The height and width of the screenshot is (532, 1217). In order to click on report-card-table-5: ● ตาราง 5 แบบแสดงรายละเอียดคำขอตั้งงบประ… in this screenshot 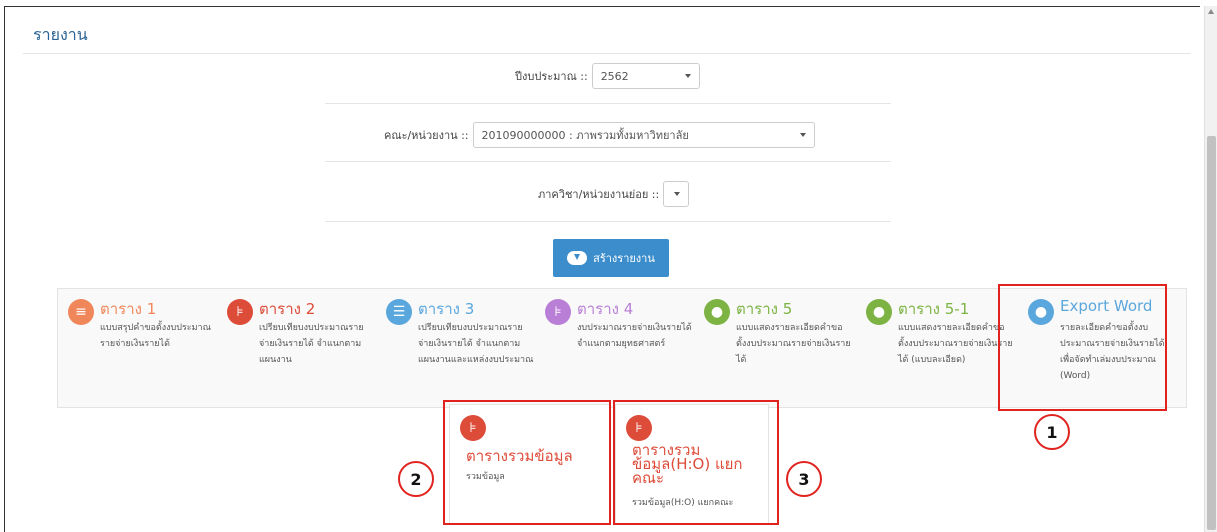, I will do `click(775, 348)`.